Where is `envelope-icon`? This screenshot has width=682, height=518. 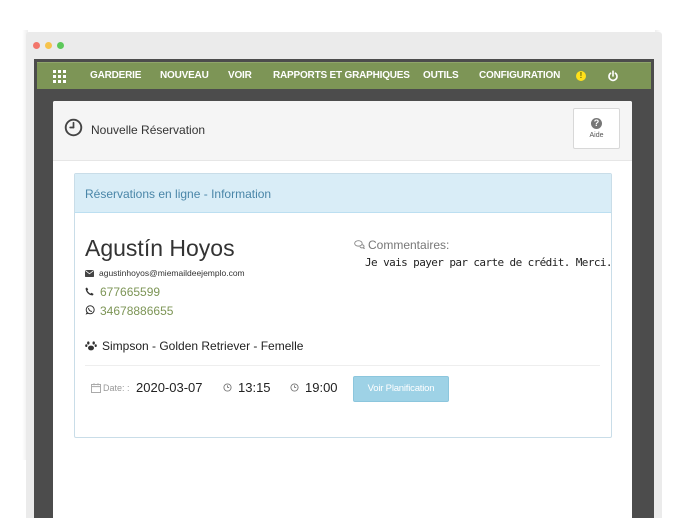
envelope-icon is located at coordinates (89, 273).